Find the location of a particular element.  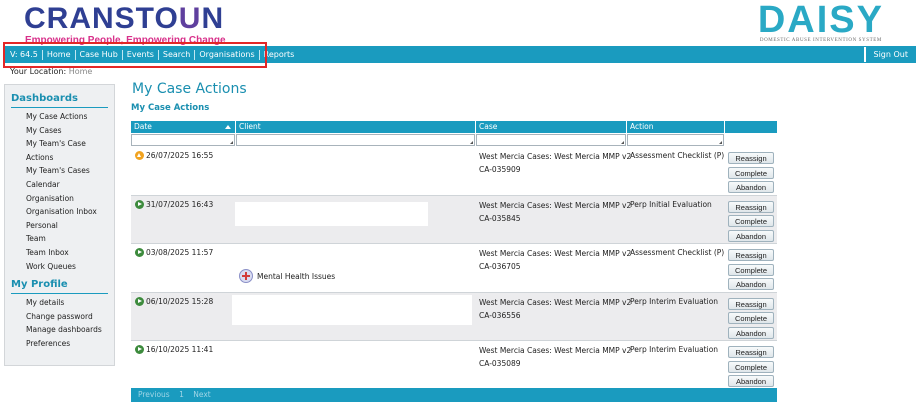

sidebar-item-my-teams-cases: My Team's Cases is located at coordinates (59, 171).